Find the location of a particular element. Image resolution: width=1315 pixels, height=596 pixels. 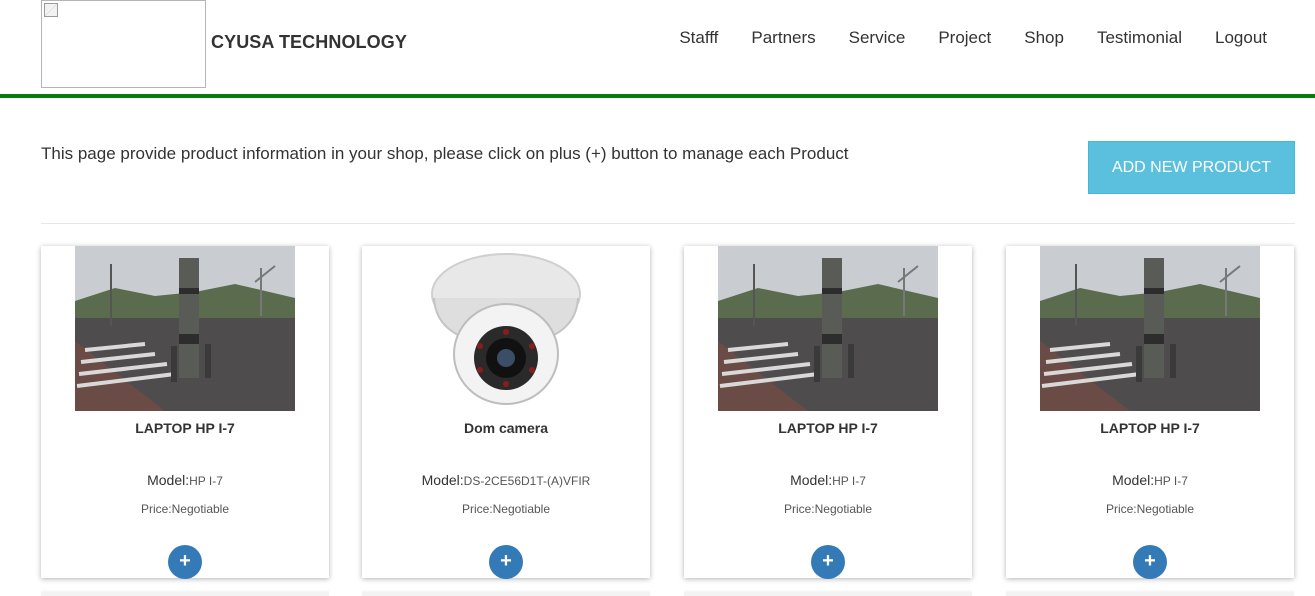

product-model: Model:DS-2CE56D1T-(A)VFIR is located at coordinates (506, 480).